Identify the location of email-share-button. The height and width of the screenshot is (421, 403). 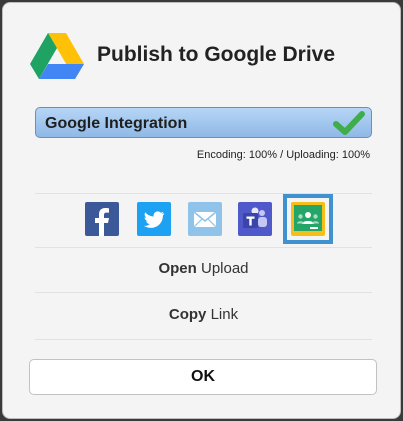
(205, 219).